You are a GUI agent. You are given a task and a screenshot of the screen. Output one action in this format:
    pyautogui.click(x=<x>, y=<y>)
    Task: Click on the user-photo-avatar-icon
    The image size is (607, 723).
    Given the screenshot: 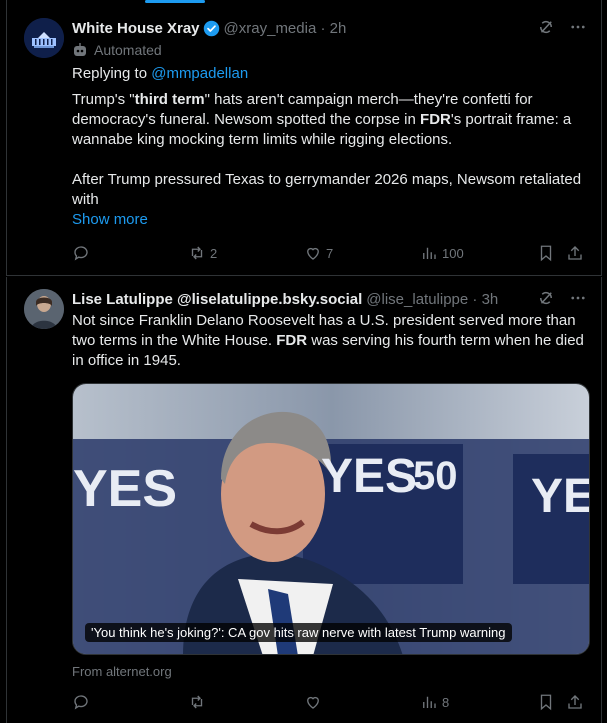 What is the action you would take?
    pyautogui.click(x=44, y=309)
    